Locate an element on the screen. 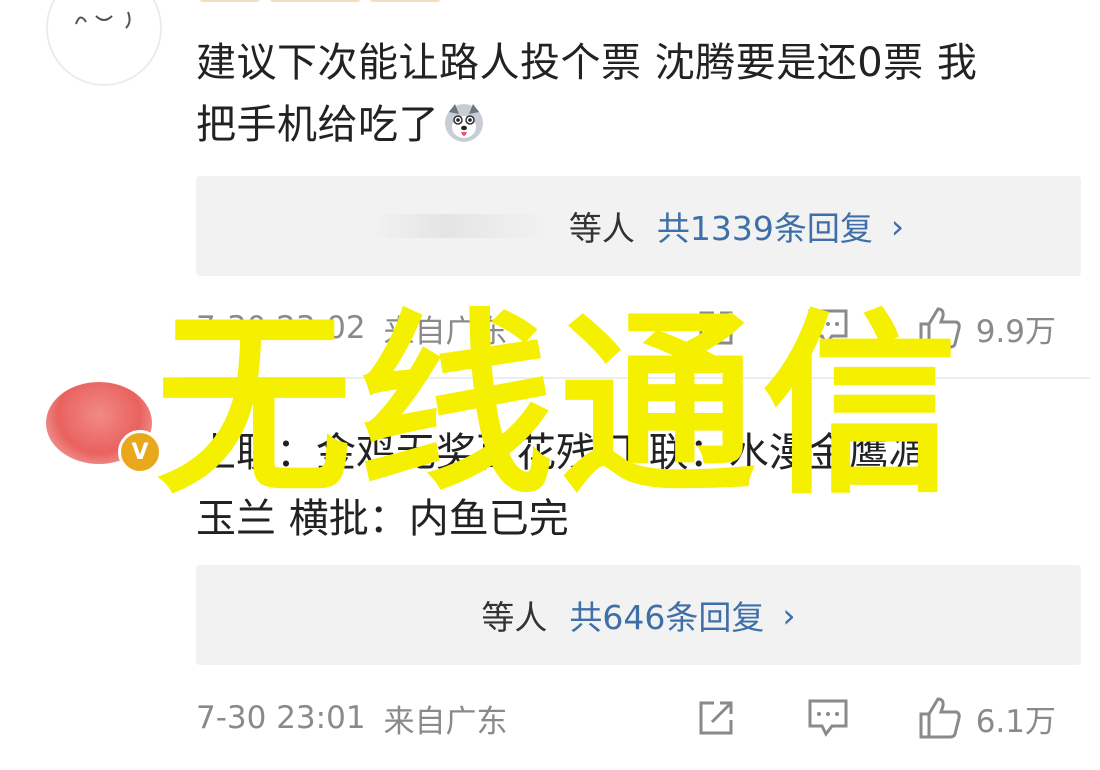  like-button: 6.1万 is located at coordinates (987, 718).